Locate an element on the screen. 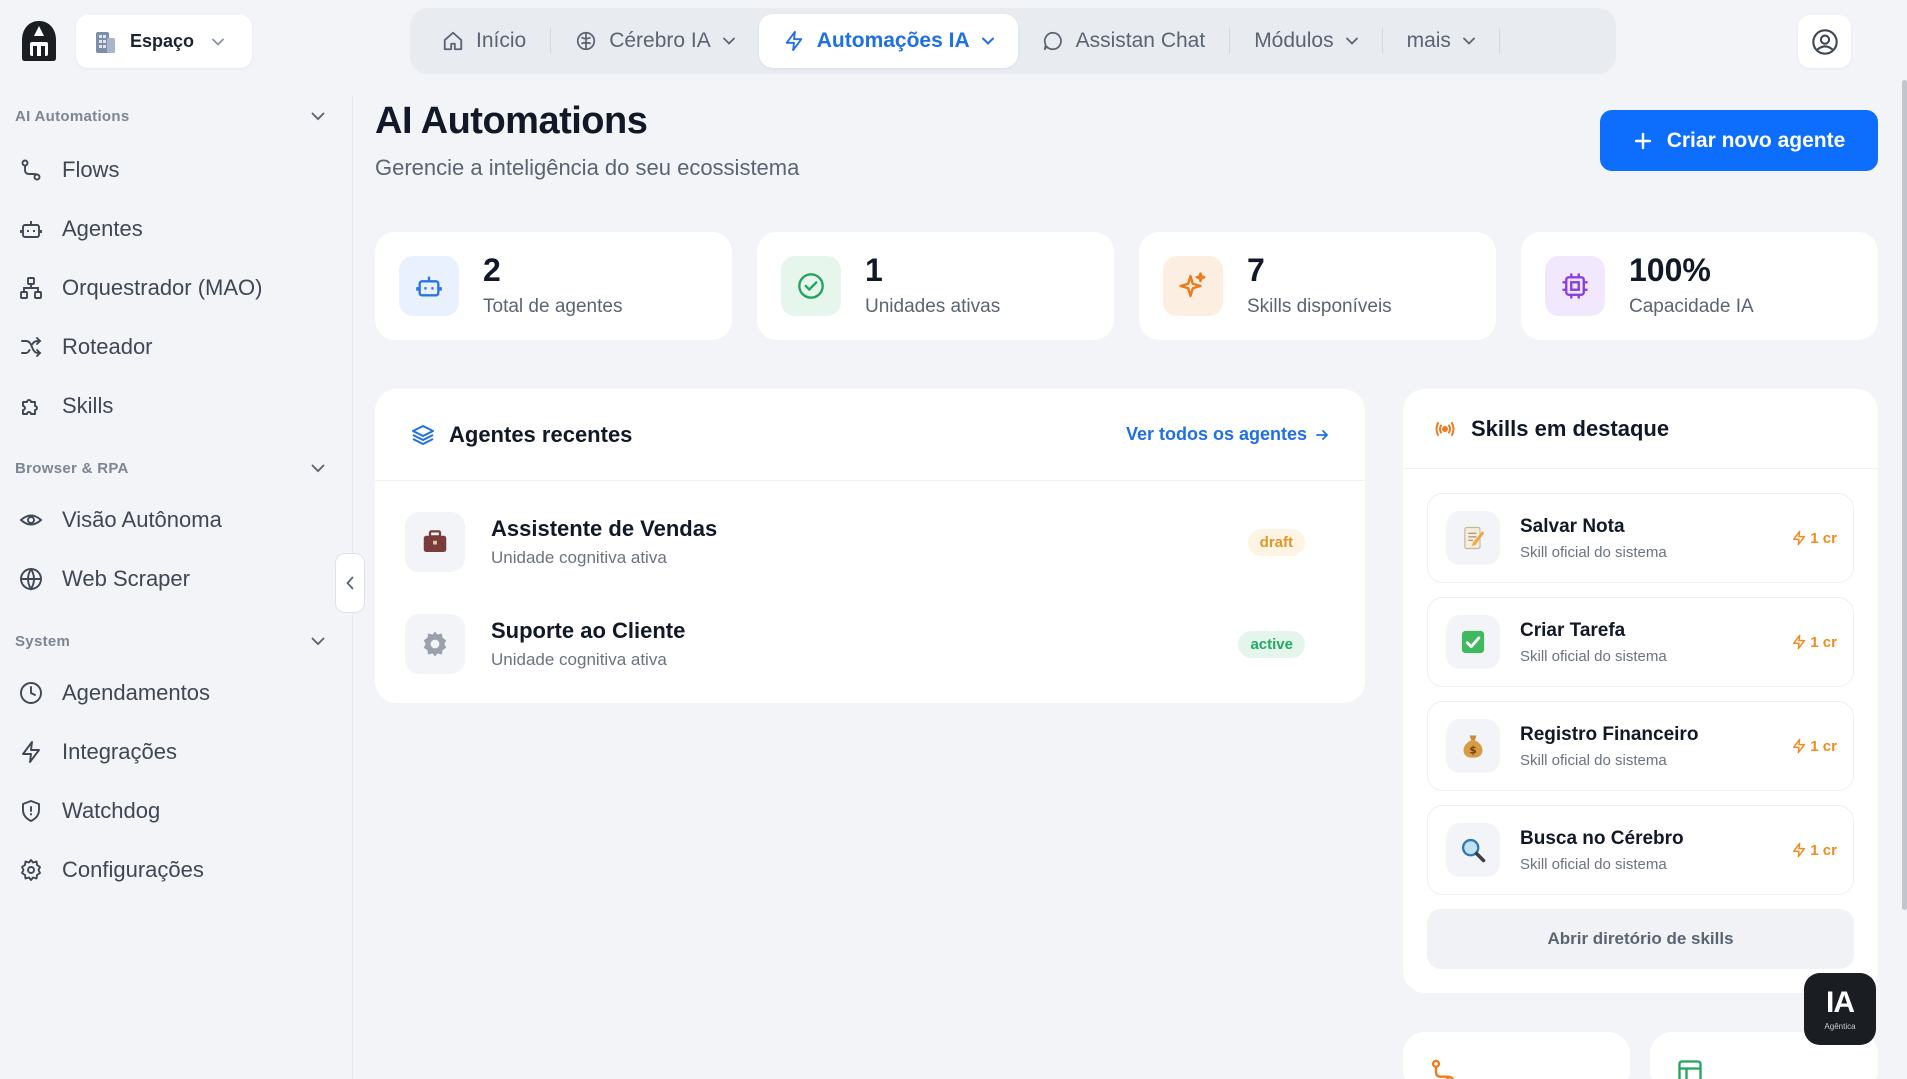 Image resolution: width=1907 pixels, height=1079 pixels. nav-item-automacoes-ia: Automações IA is located at coordinates (888, 41).